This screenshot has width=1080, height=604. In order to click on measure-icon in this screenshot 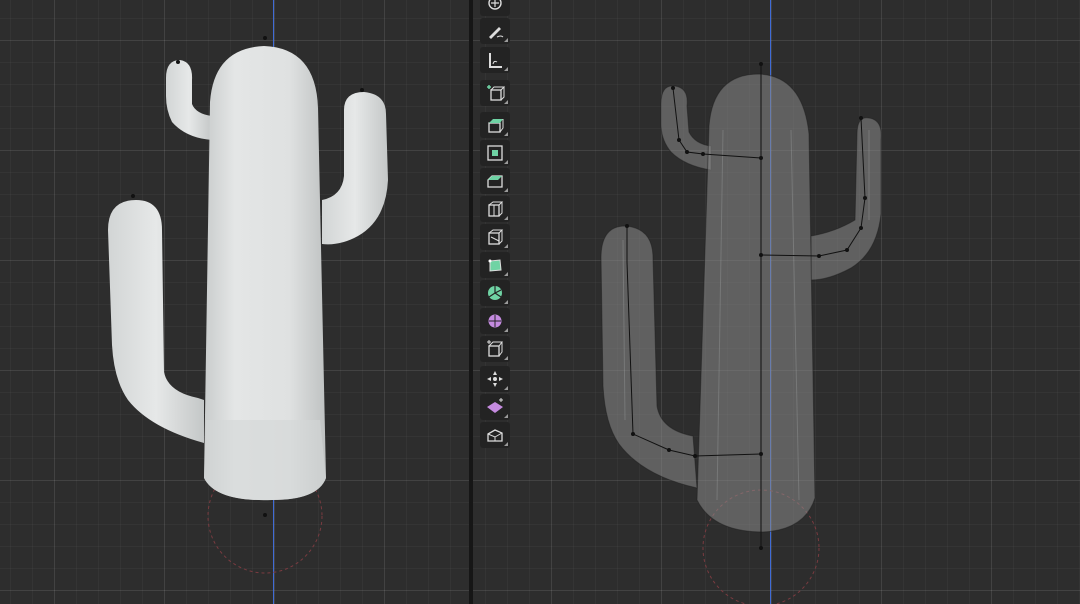, I will do `click(495, 60)`.